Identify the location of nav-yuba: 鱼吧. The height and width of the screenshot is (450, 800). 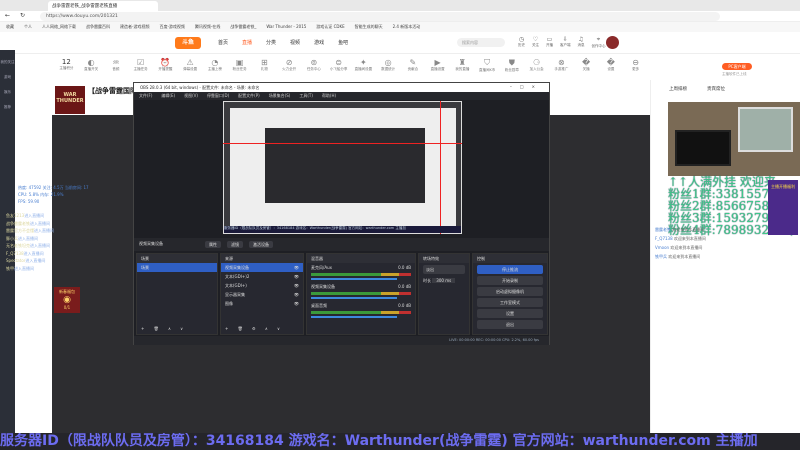
(343, 42).